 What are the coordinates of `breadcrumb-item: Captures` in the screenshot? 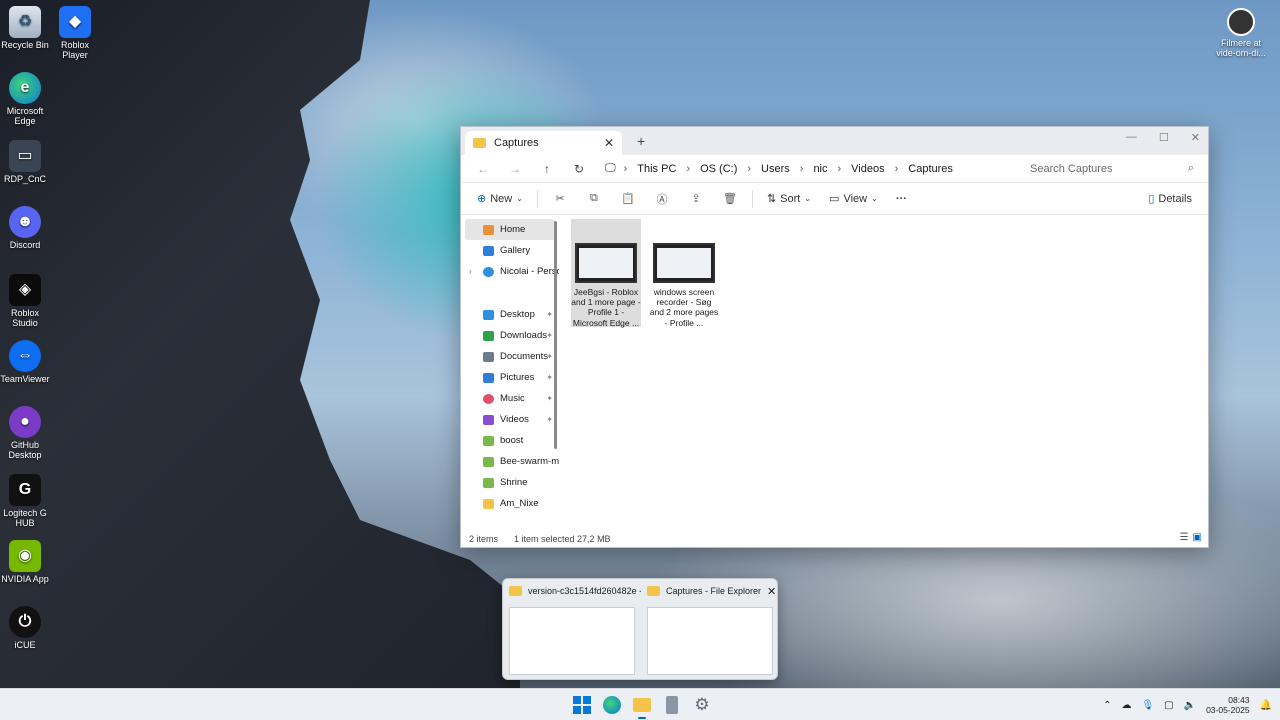 It's located at (930, 169).